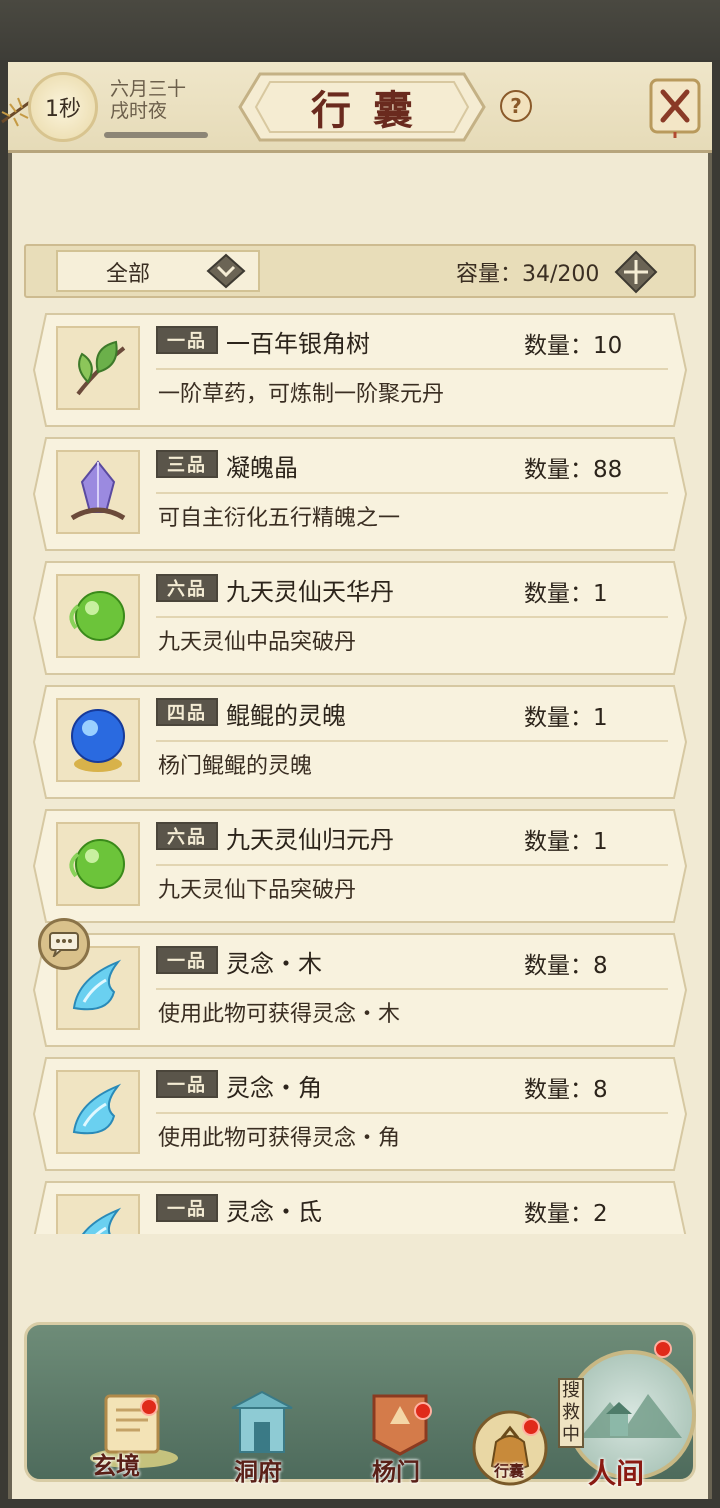  I want to click on date-line-2: 戌时夜, so click(139, 111).